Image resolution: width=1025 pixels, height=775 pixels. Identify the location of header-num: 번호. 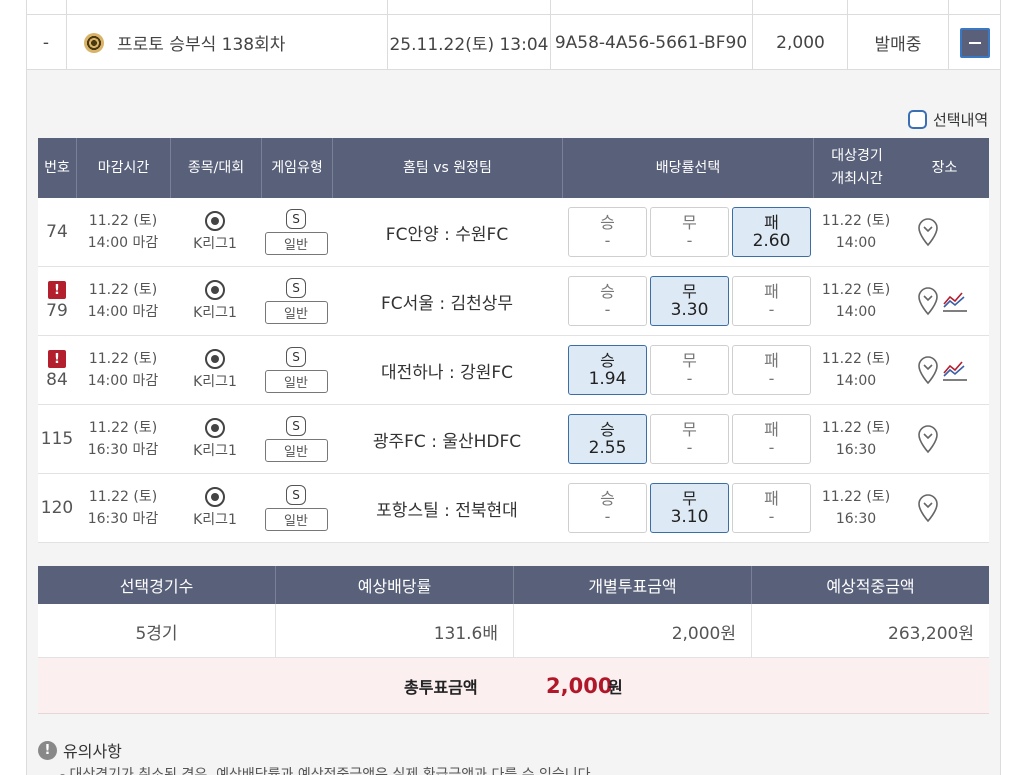
(57, 167).